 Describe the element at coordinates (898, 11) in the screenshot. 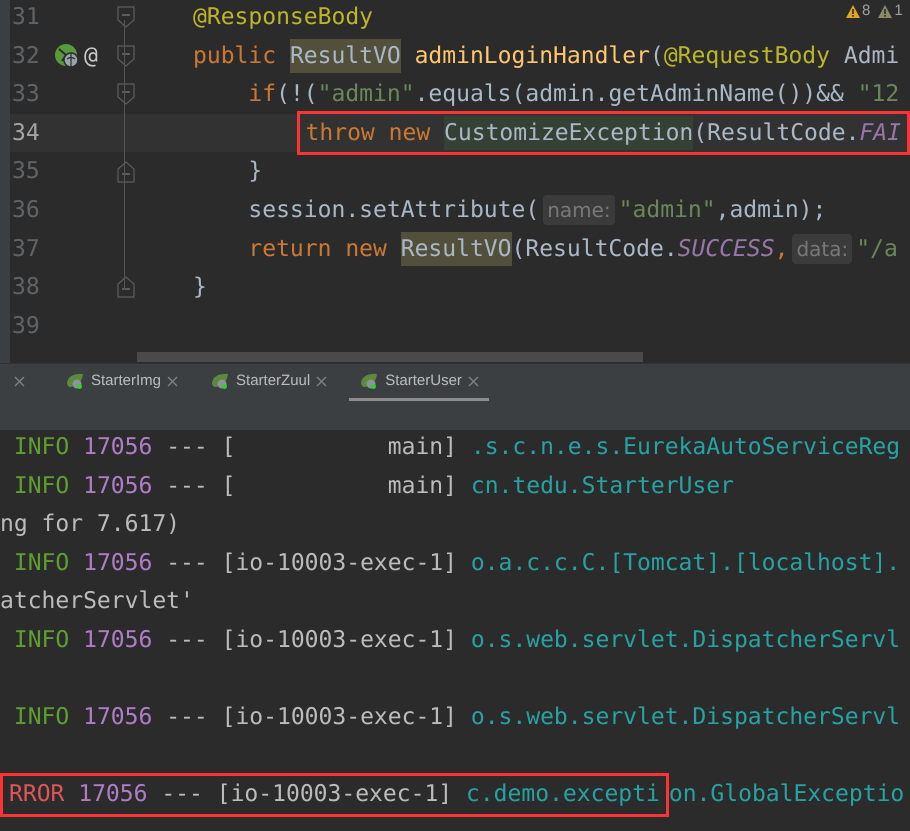

I see `warning-count: 1` at that location.